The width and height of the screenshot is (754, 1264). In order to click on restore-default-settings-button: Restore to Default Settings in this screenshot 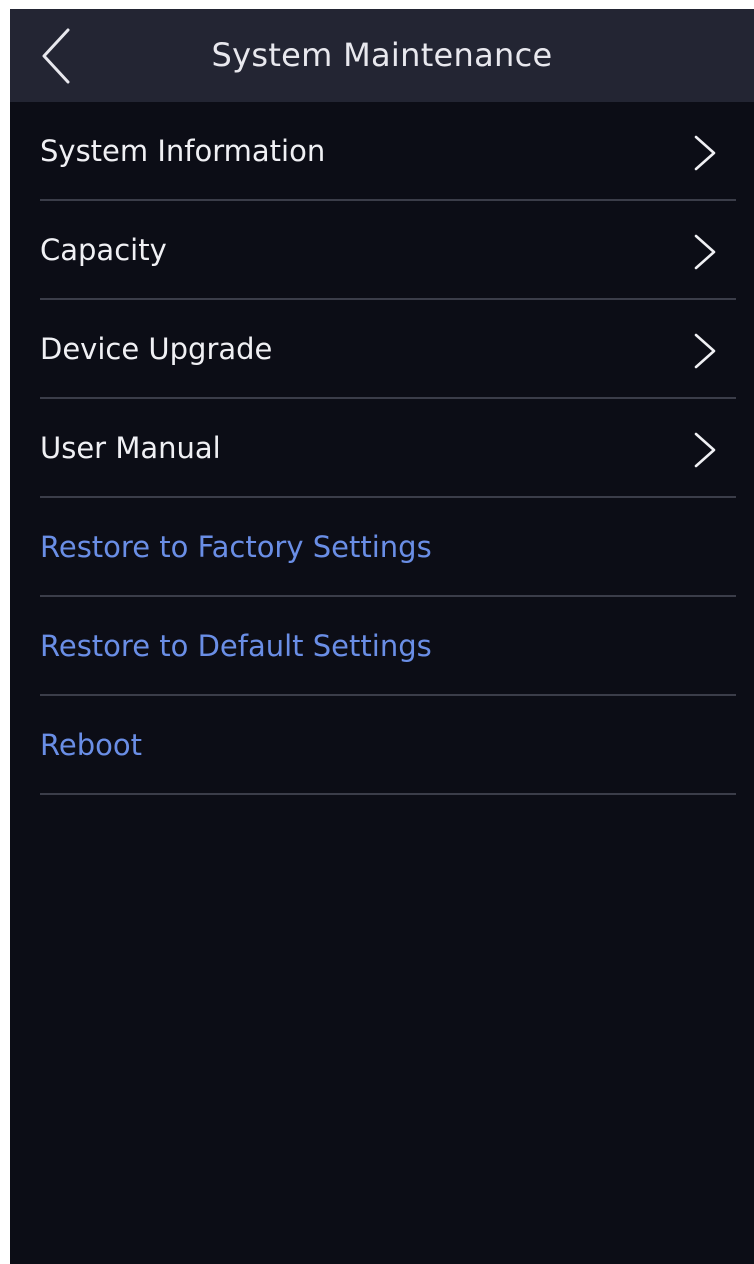, I will do `click(382, 646)`.